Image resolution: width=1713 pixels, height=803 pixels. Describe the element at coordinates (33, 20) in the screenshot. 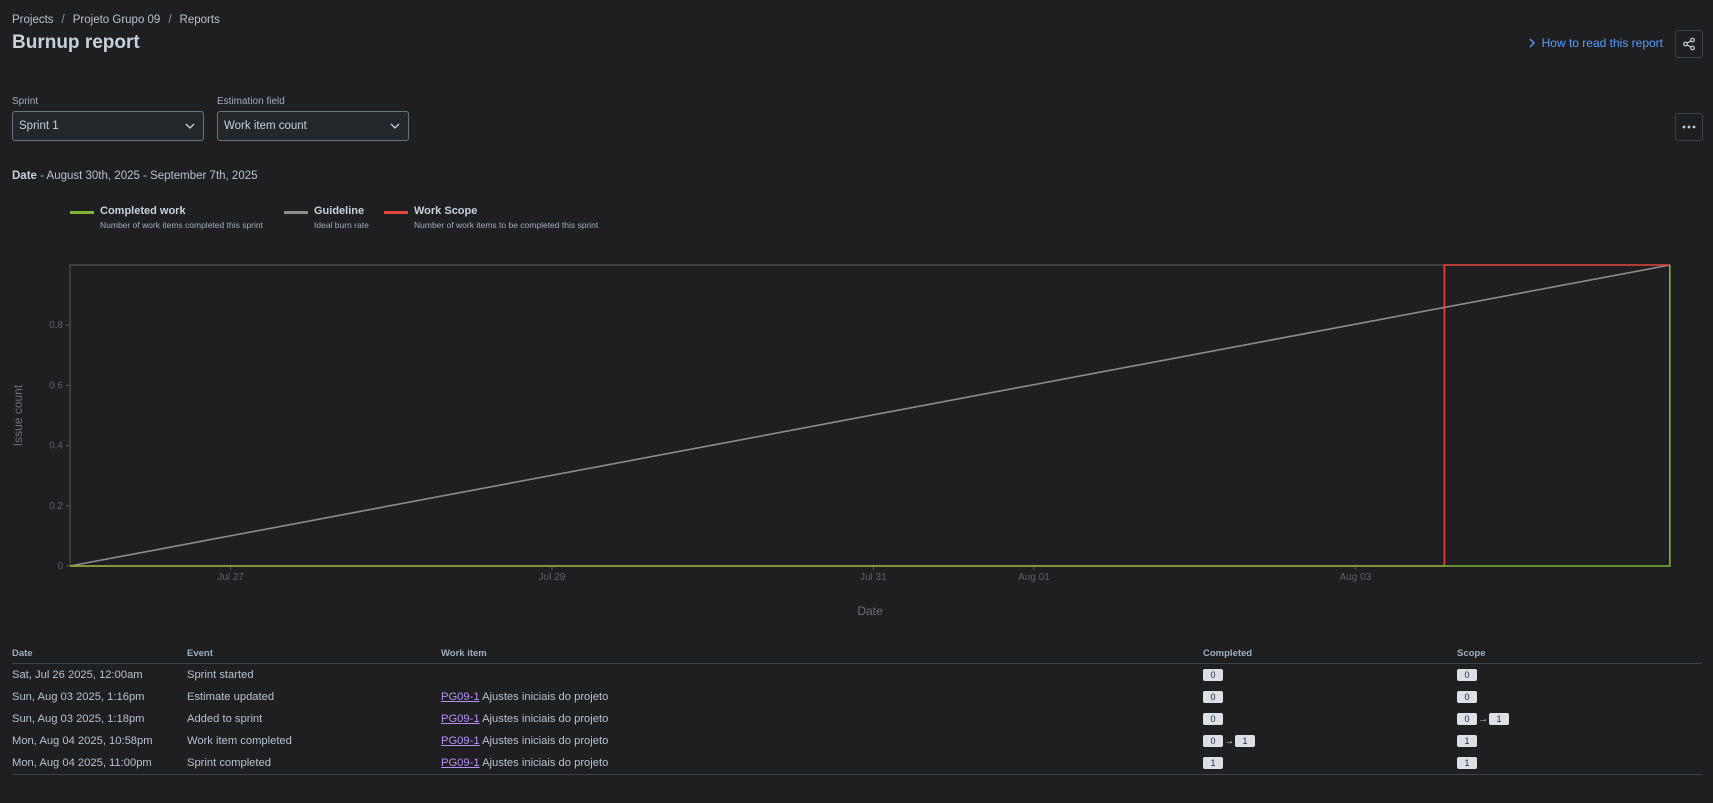

I see `breadcrumb-projects: Projects` at that location.